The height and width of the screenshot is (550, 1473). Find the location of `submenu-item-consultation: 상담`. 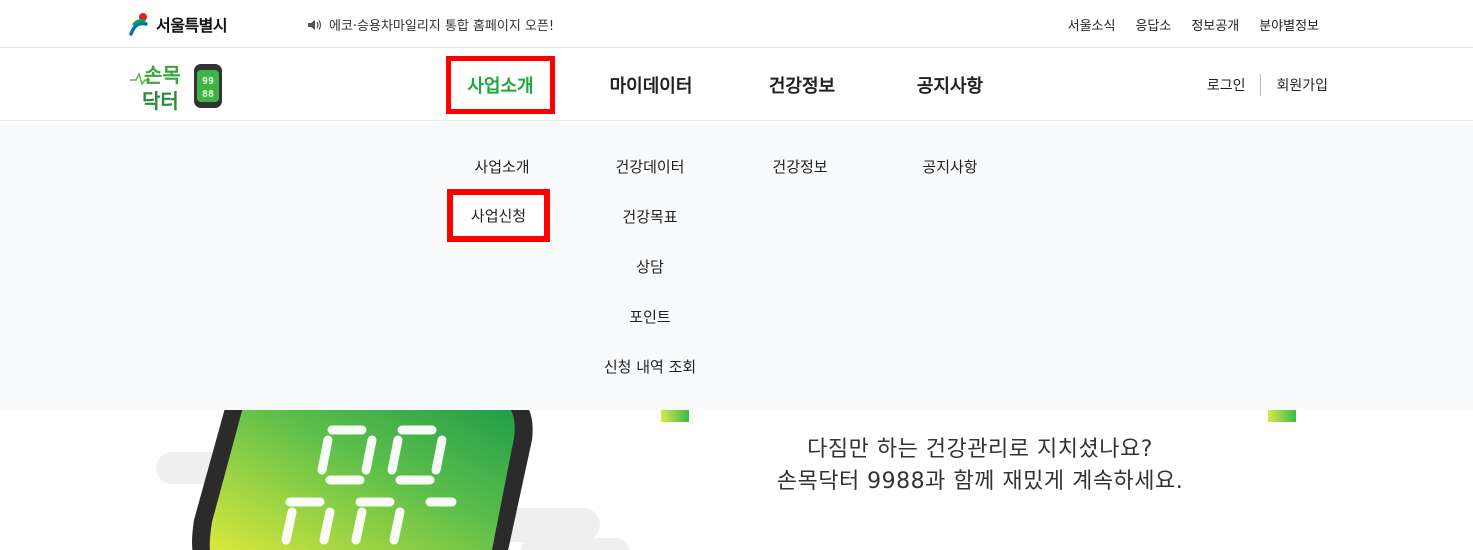

submenu-item-consultation: 상담 is located at coordinates (650, 266).